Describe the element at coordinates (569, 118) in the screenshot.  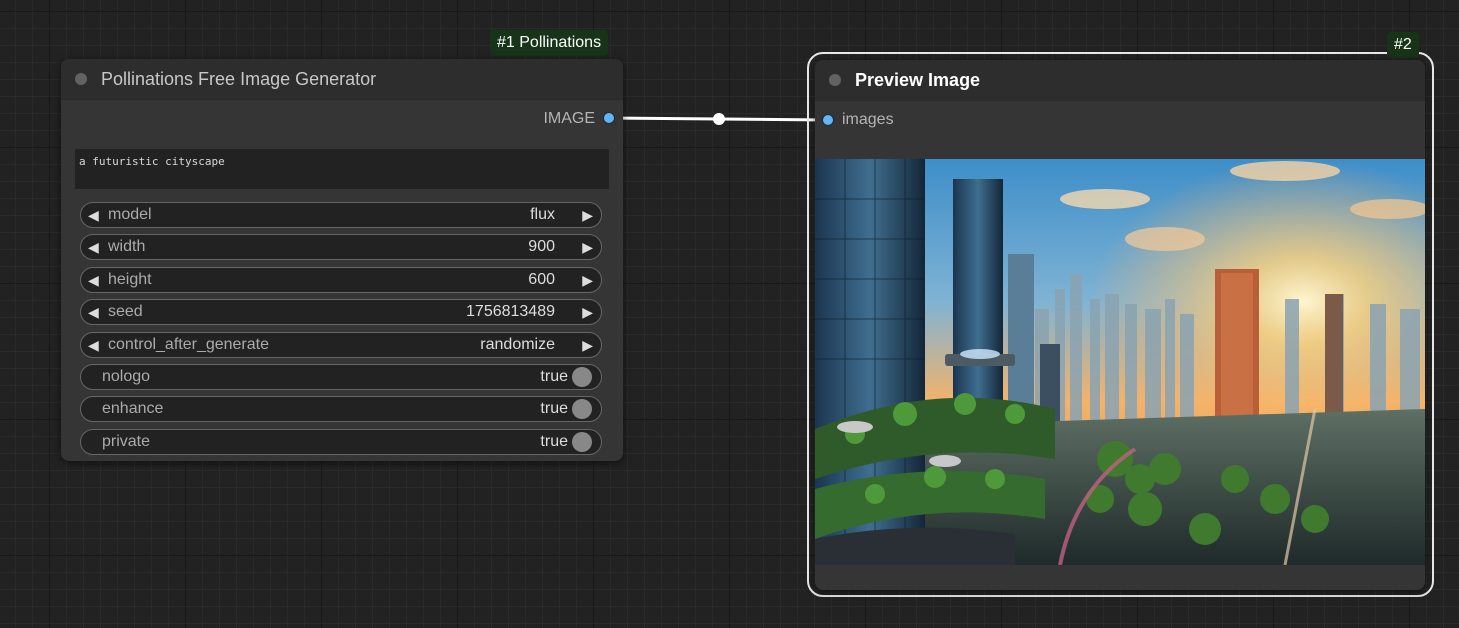
I see `output-label: IMAGE` at that location.